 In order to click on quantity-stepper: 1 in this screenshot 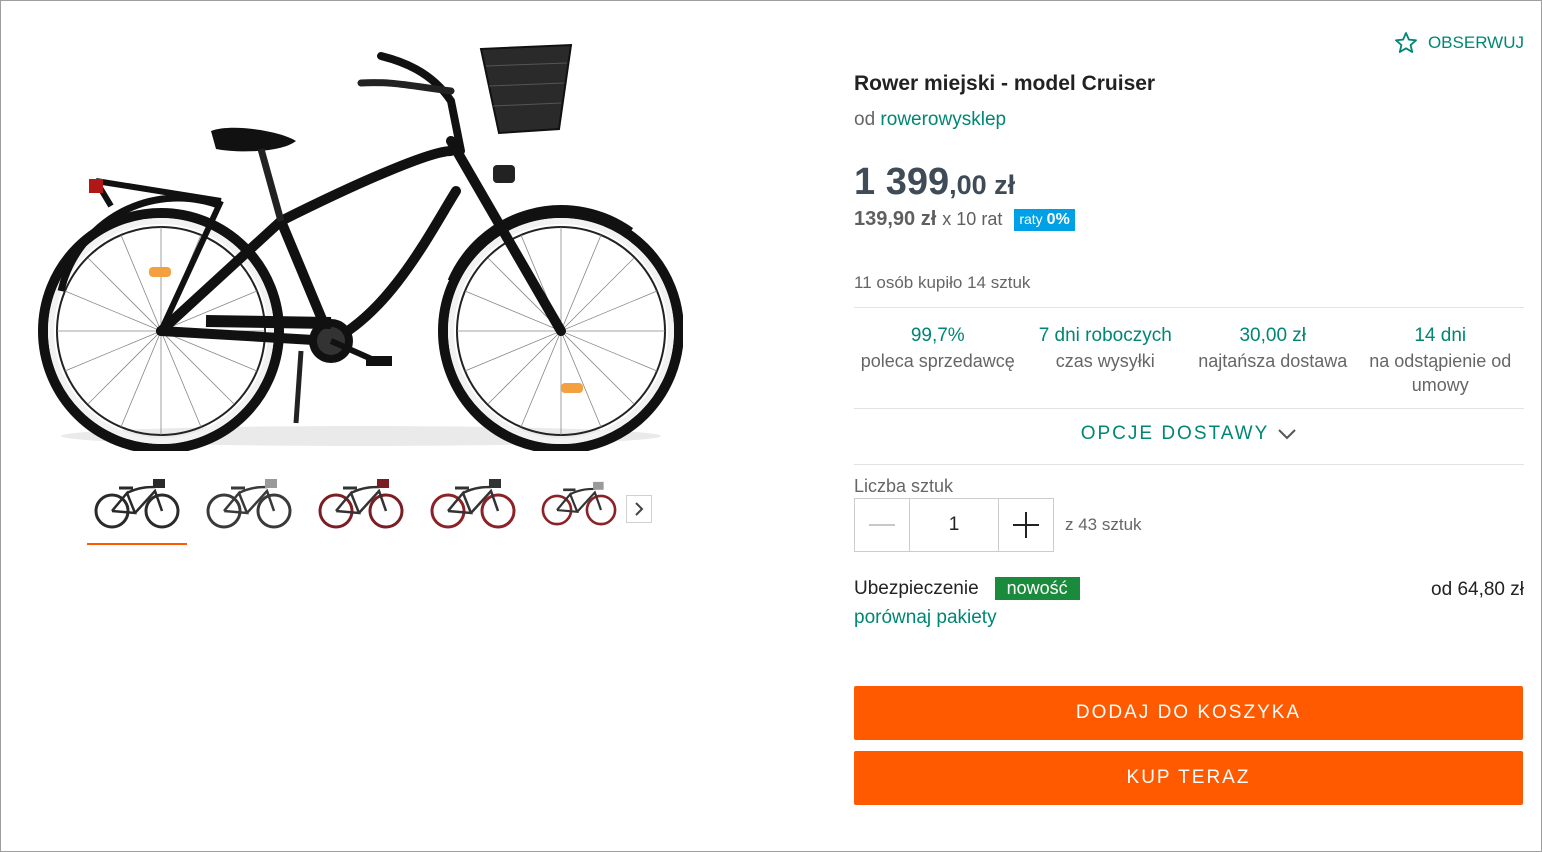, I will do `click(954, 525)`.